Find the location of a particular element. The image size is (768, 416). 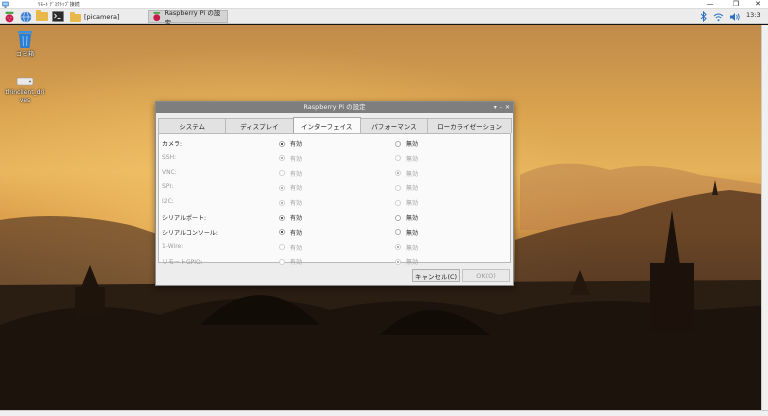

task-raspberry-pi-config-label: Raspberry Pi の設定 is located at coordinates (192, 17).